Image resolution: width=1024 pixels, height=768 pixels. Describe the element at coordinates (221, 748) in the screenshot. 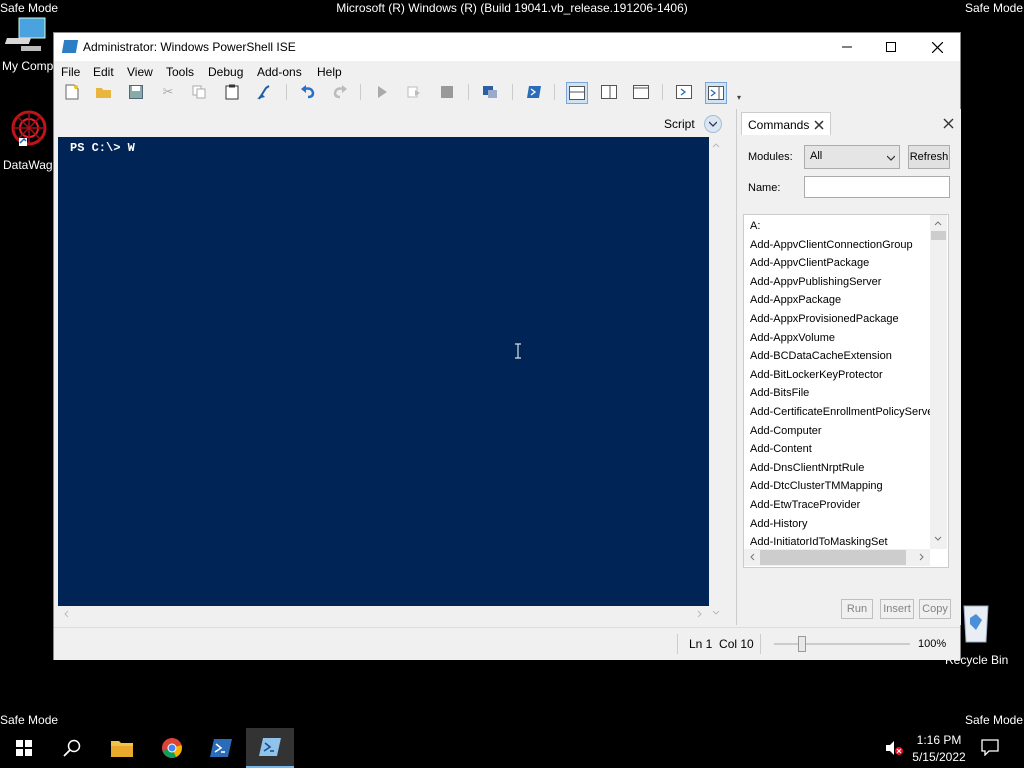

I see `taskbar-powershell` at that location.